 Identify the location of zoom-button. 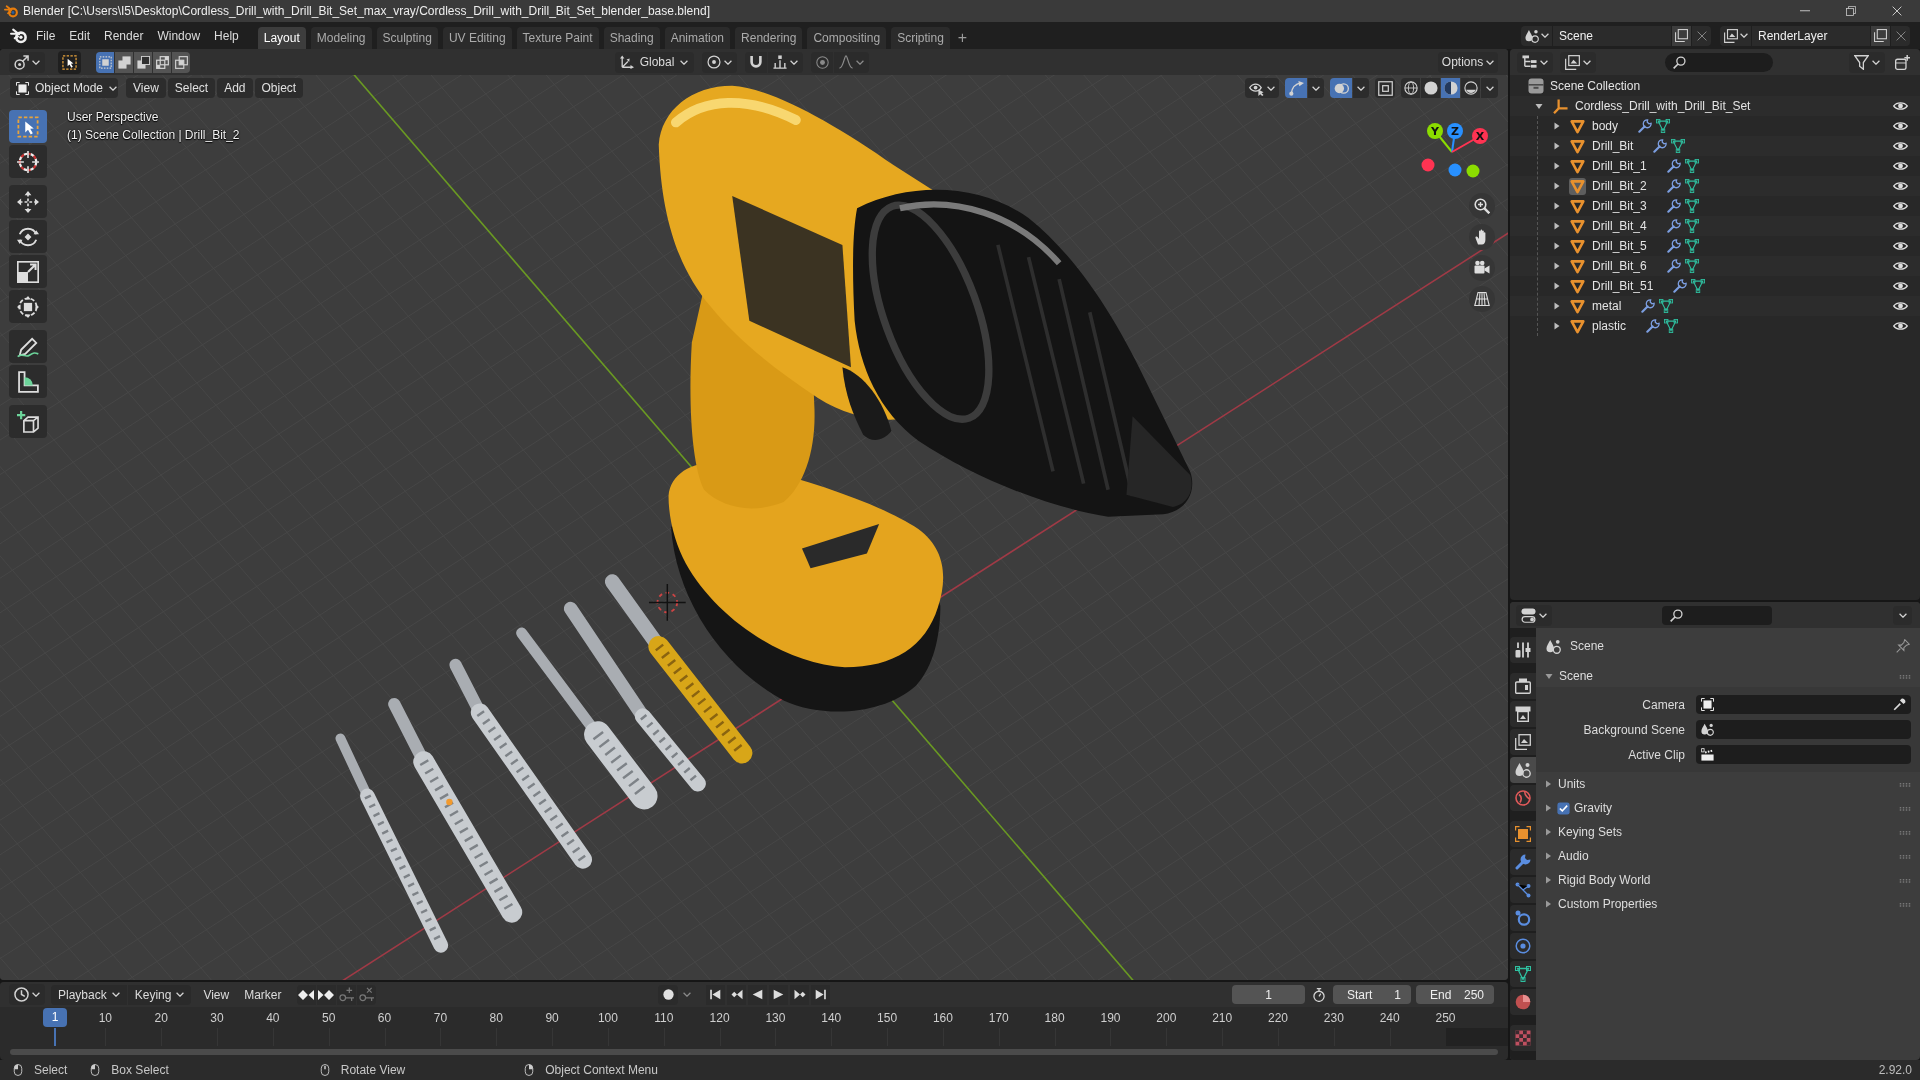
(1482, 206).